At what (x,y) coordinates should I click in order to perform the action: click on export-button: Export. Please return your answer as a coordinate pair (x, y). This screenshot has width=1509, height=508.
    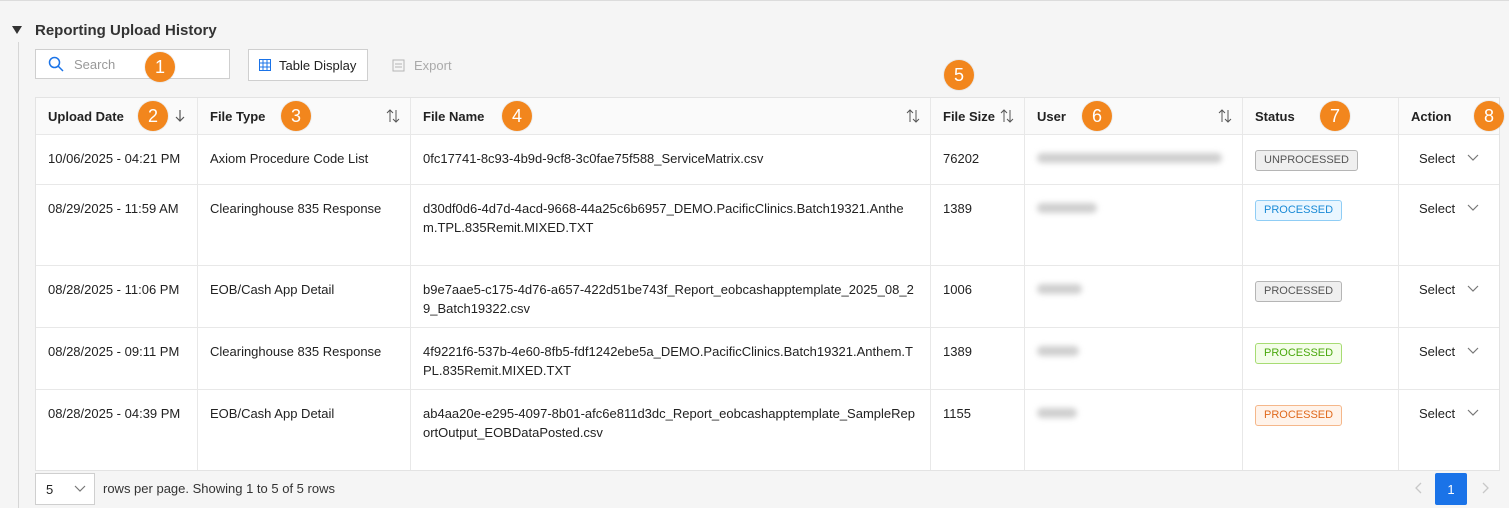
    Looking at the image, I should click on (422, 65).